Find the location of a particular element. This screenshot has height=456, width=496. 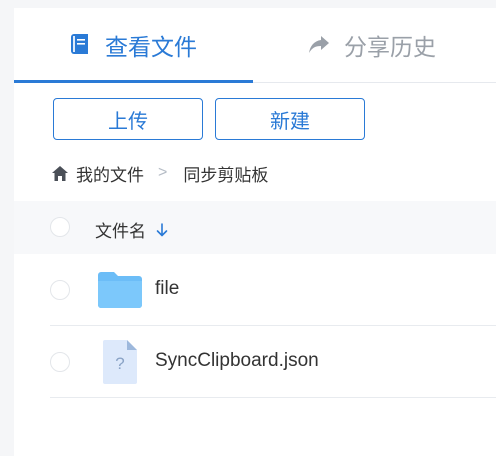

document-icon is located at coordinates (80, 45).